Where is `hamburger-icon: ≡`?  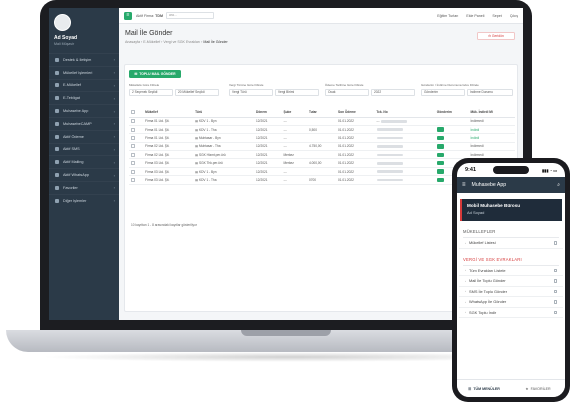 hamburger-icon: ≡ is located at coordinates (464, 185).